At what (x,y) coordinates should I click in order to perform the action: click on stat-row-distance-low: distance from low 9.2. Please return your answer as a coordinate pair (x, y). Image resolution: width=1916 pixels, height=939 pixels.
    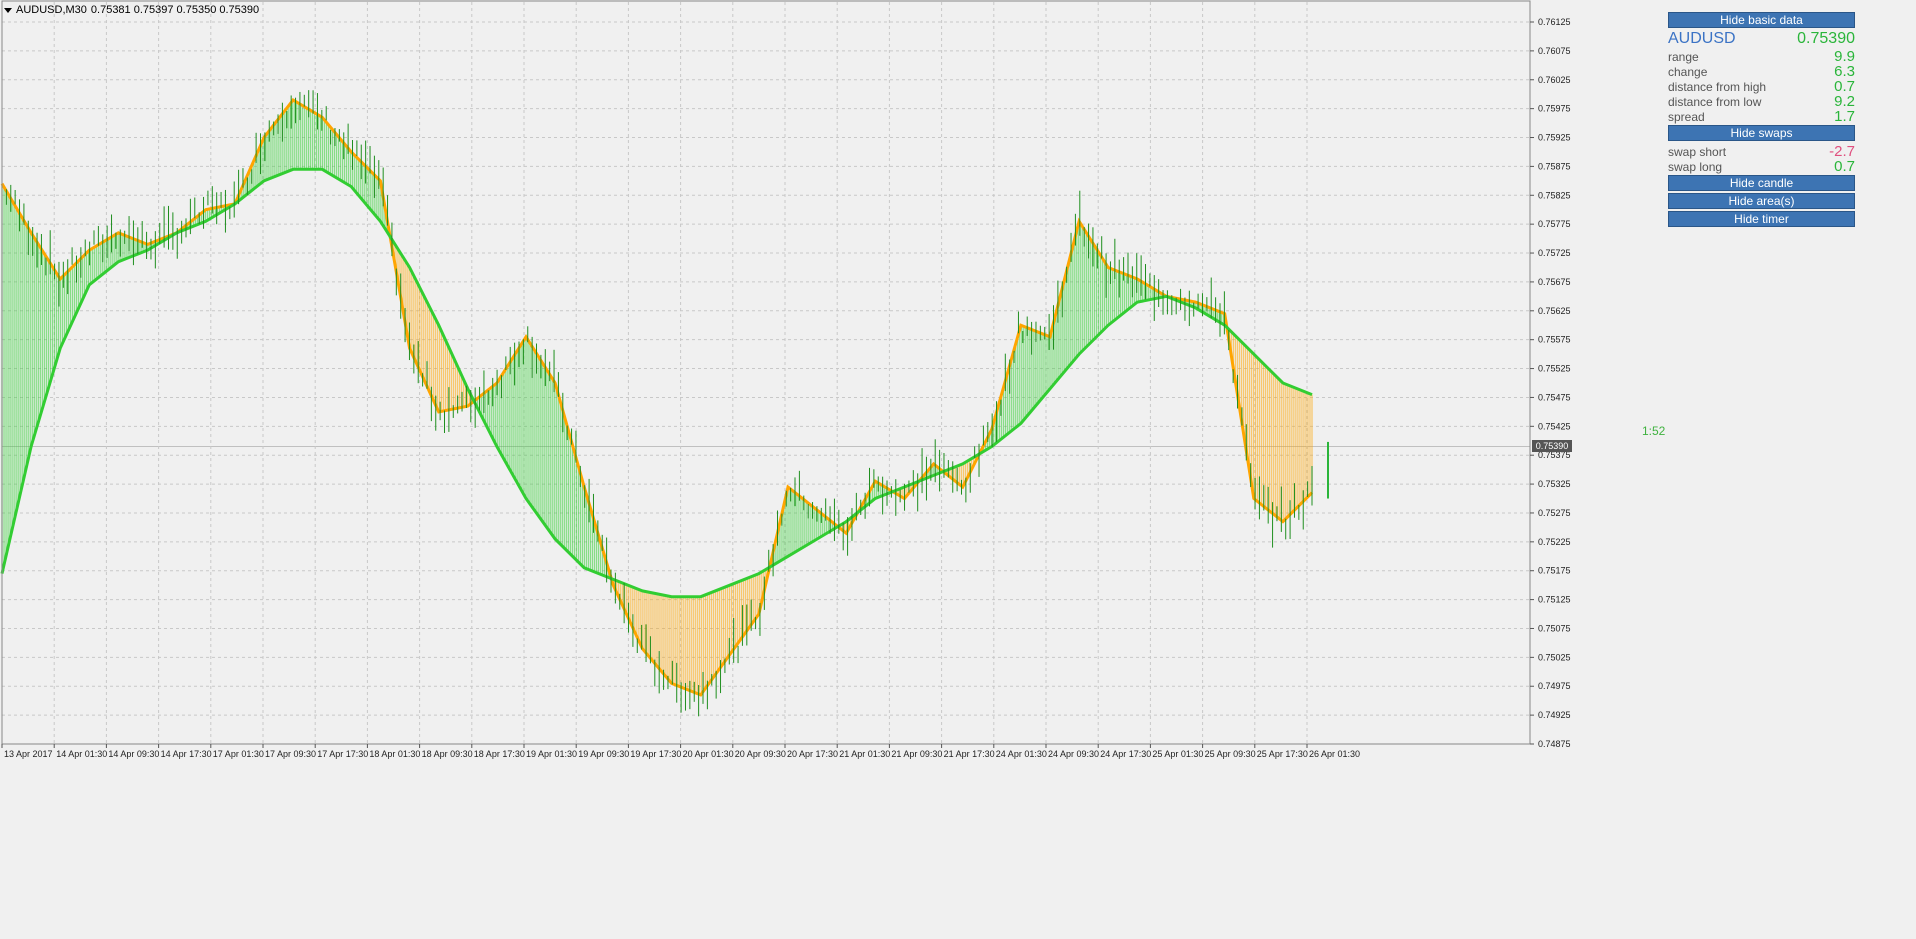
    Looking at the image, I should click on (1761, 101).